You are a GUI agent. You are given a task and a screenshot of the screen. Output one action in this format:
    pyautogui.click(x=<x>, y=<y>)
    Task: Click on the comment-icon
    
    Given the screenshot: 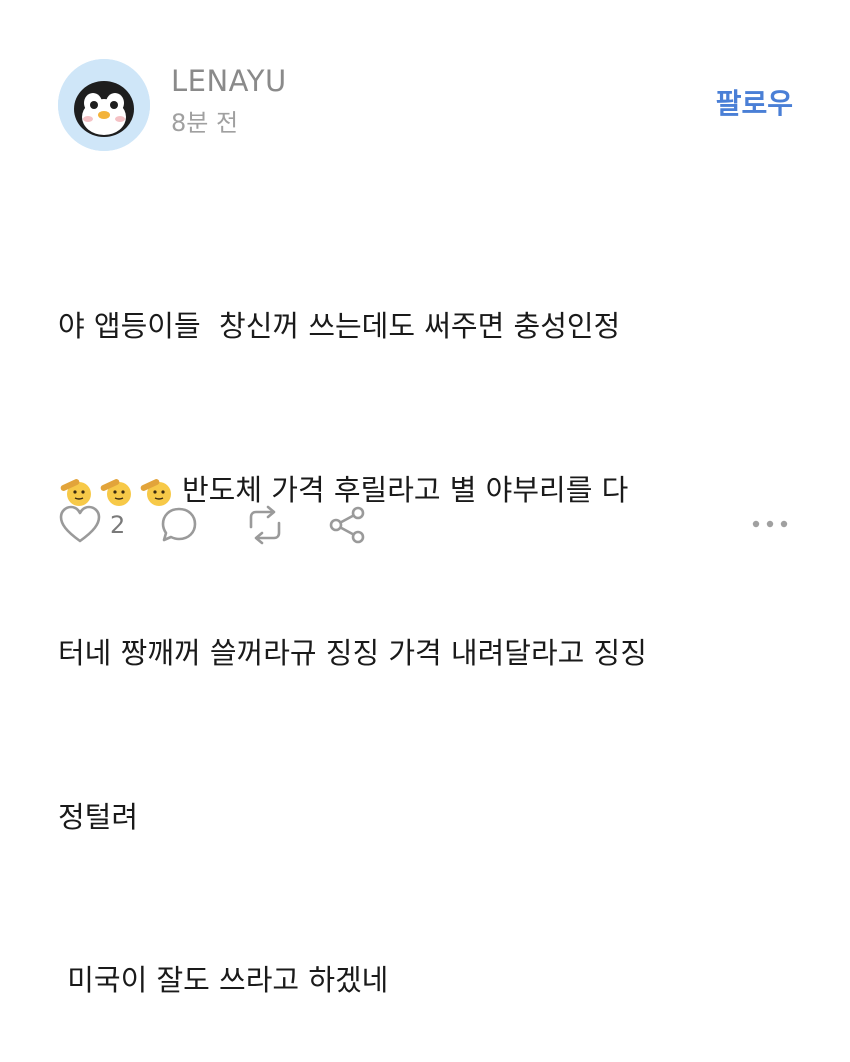 What is the action you would take?
    pyautogui.click(x=179, y=524)
    